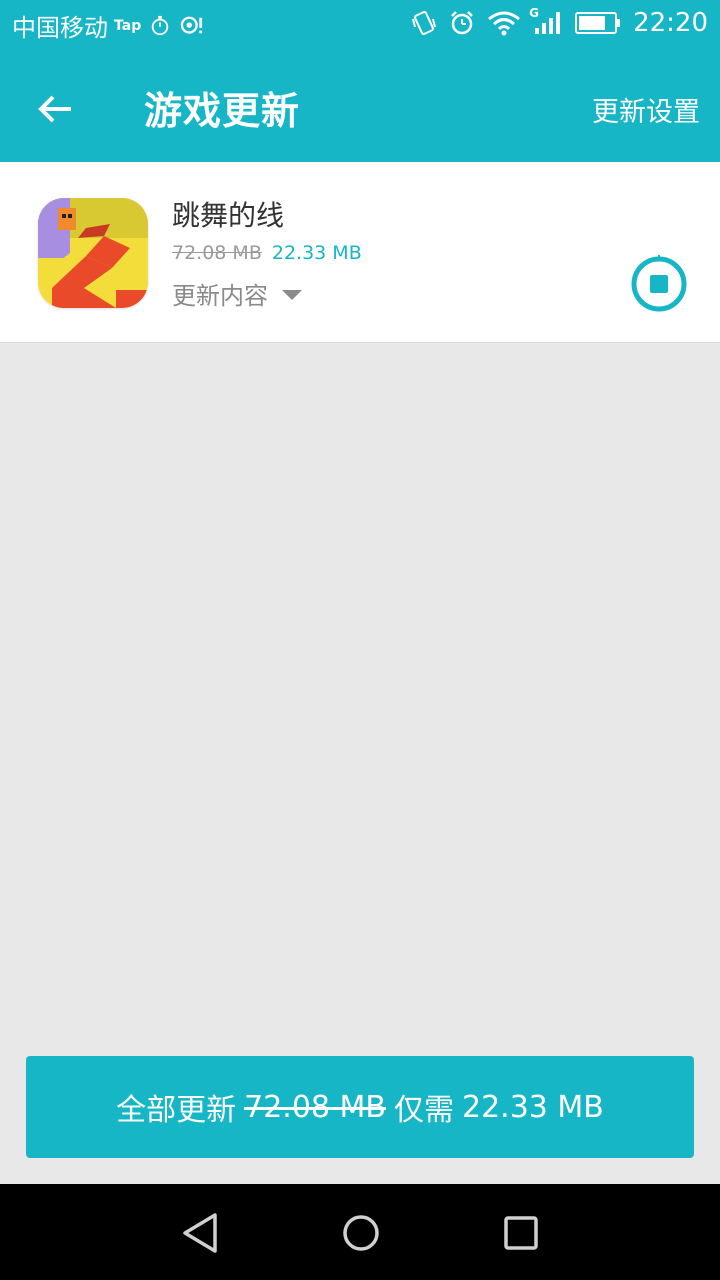 Image resolution: width=720 pixels, height=1280 pixels. I want to click on nav-recents-button, so click(521, 1233).